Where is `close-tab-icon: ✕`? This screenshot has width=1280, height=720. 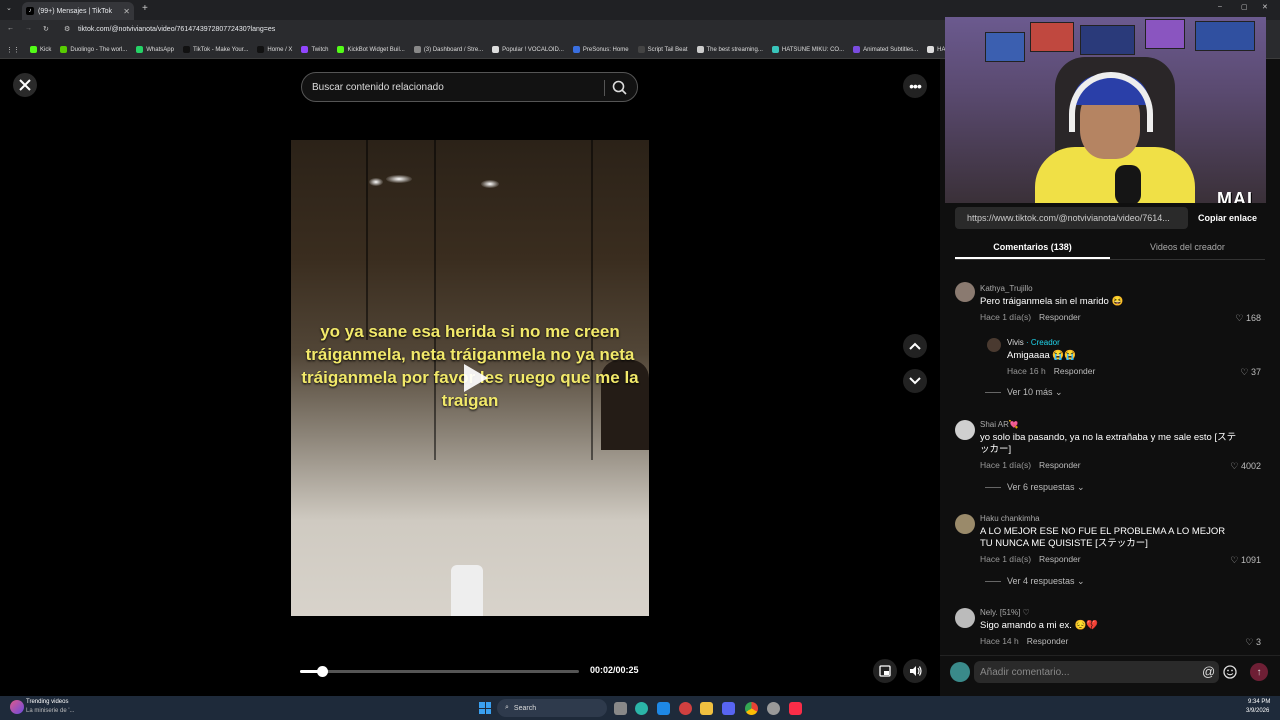
close-tab-icon: ✕ is located at coordinates (126, 11).